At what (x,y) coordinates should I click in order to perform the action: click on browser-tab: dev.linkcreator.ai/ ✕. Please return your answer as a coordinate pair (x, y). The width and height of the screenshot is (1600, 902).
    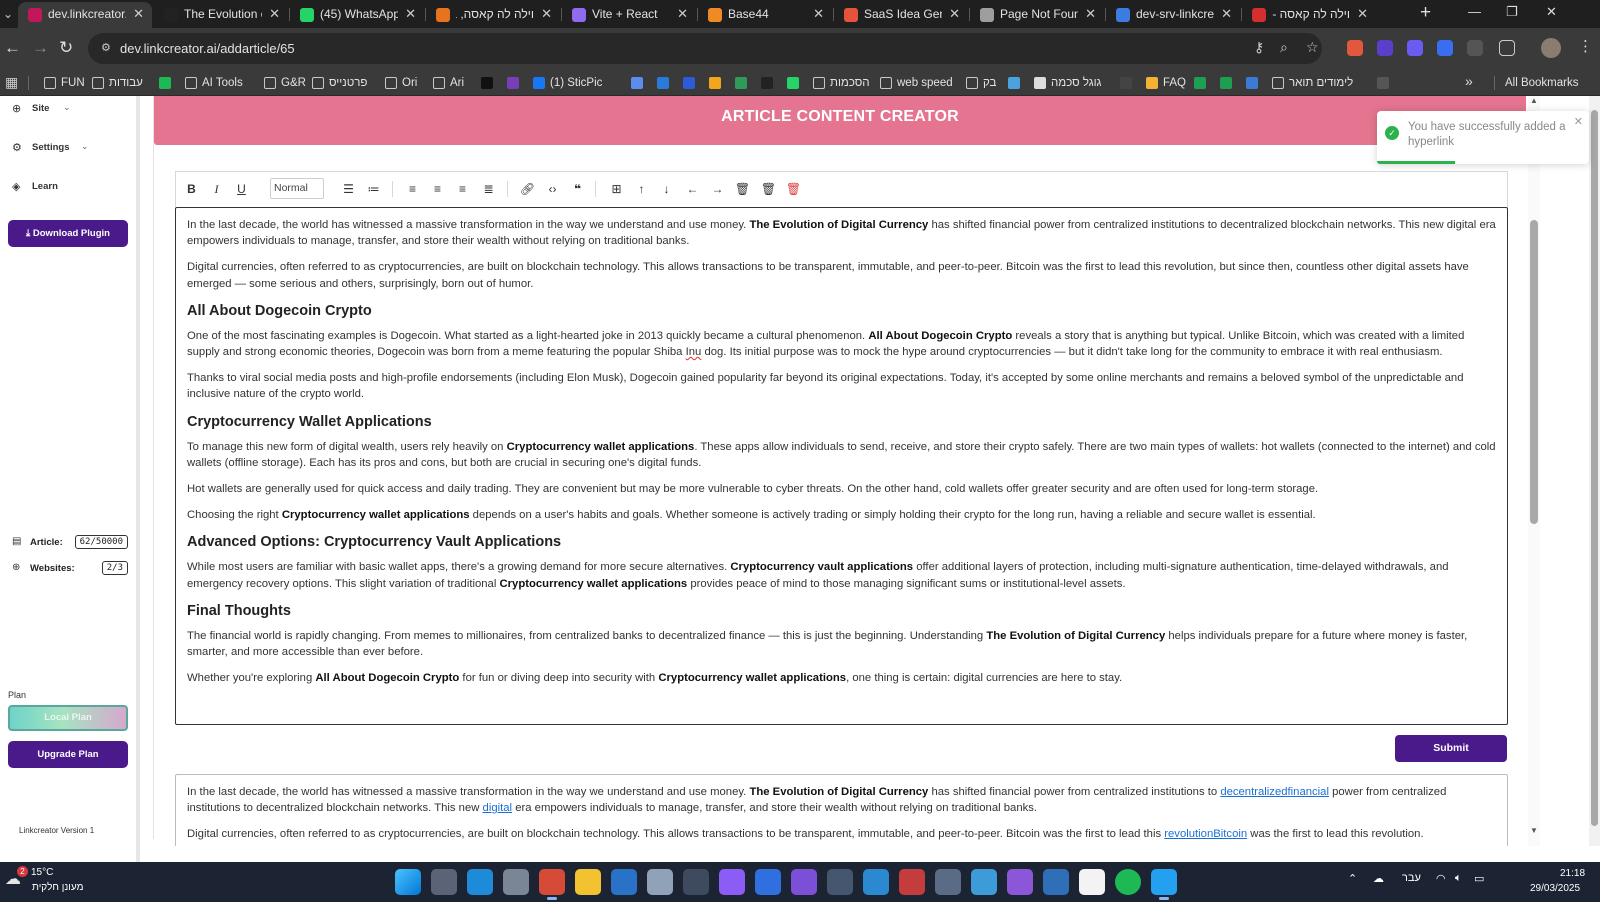
    Looking at the image, I should click on (85, 15).